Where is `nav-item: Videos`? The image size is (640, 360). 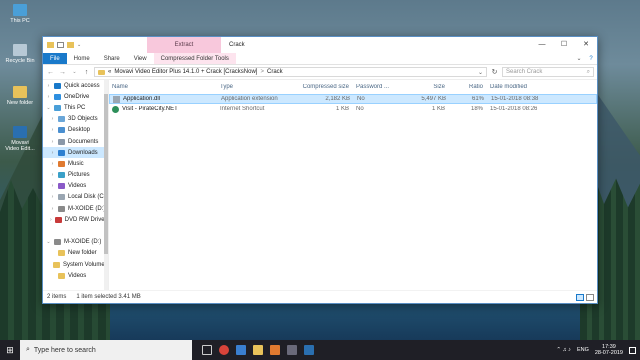
nav-item: Videos is located at coordinates (75, 275).